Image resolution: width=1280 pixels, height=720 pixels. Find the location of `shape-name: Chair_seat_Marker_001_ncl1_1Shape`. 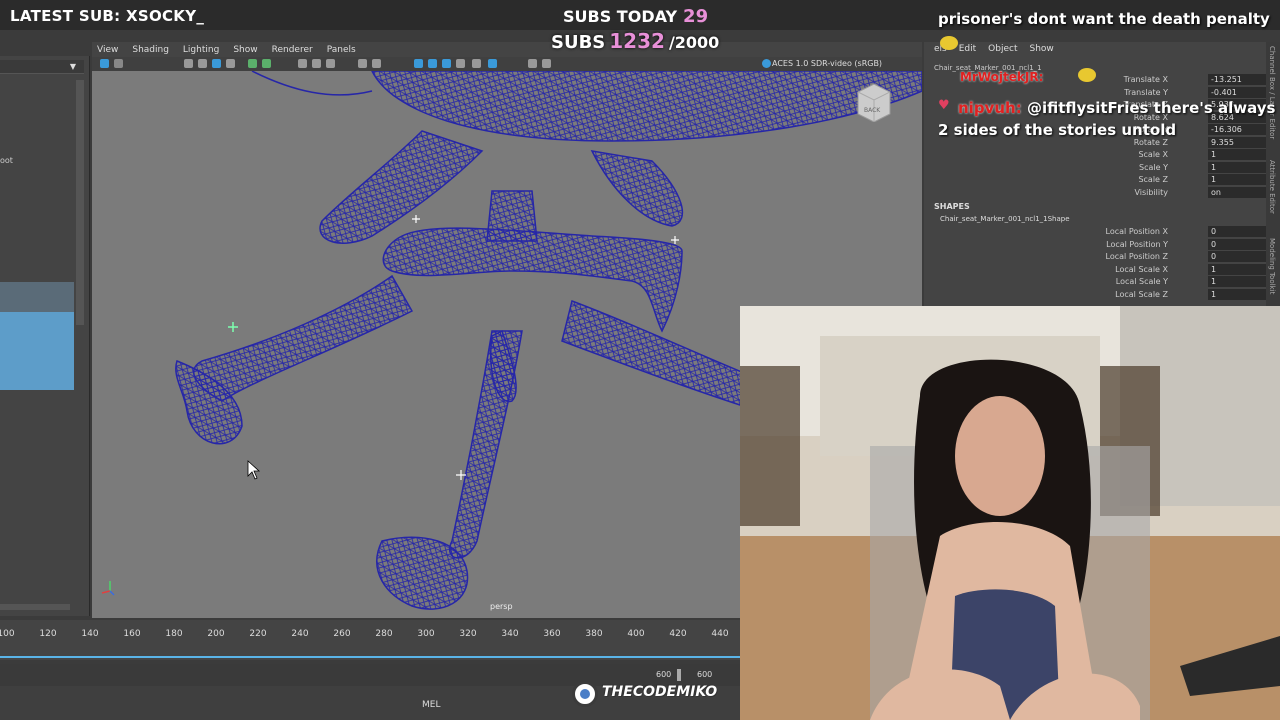

shape-name: Chair_seat_Marker_001_ncl1_1Shape is located at coordinates (1005, 219).